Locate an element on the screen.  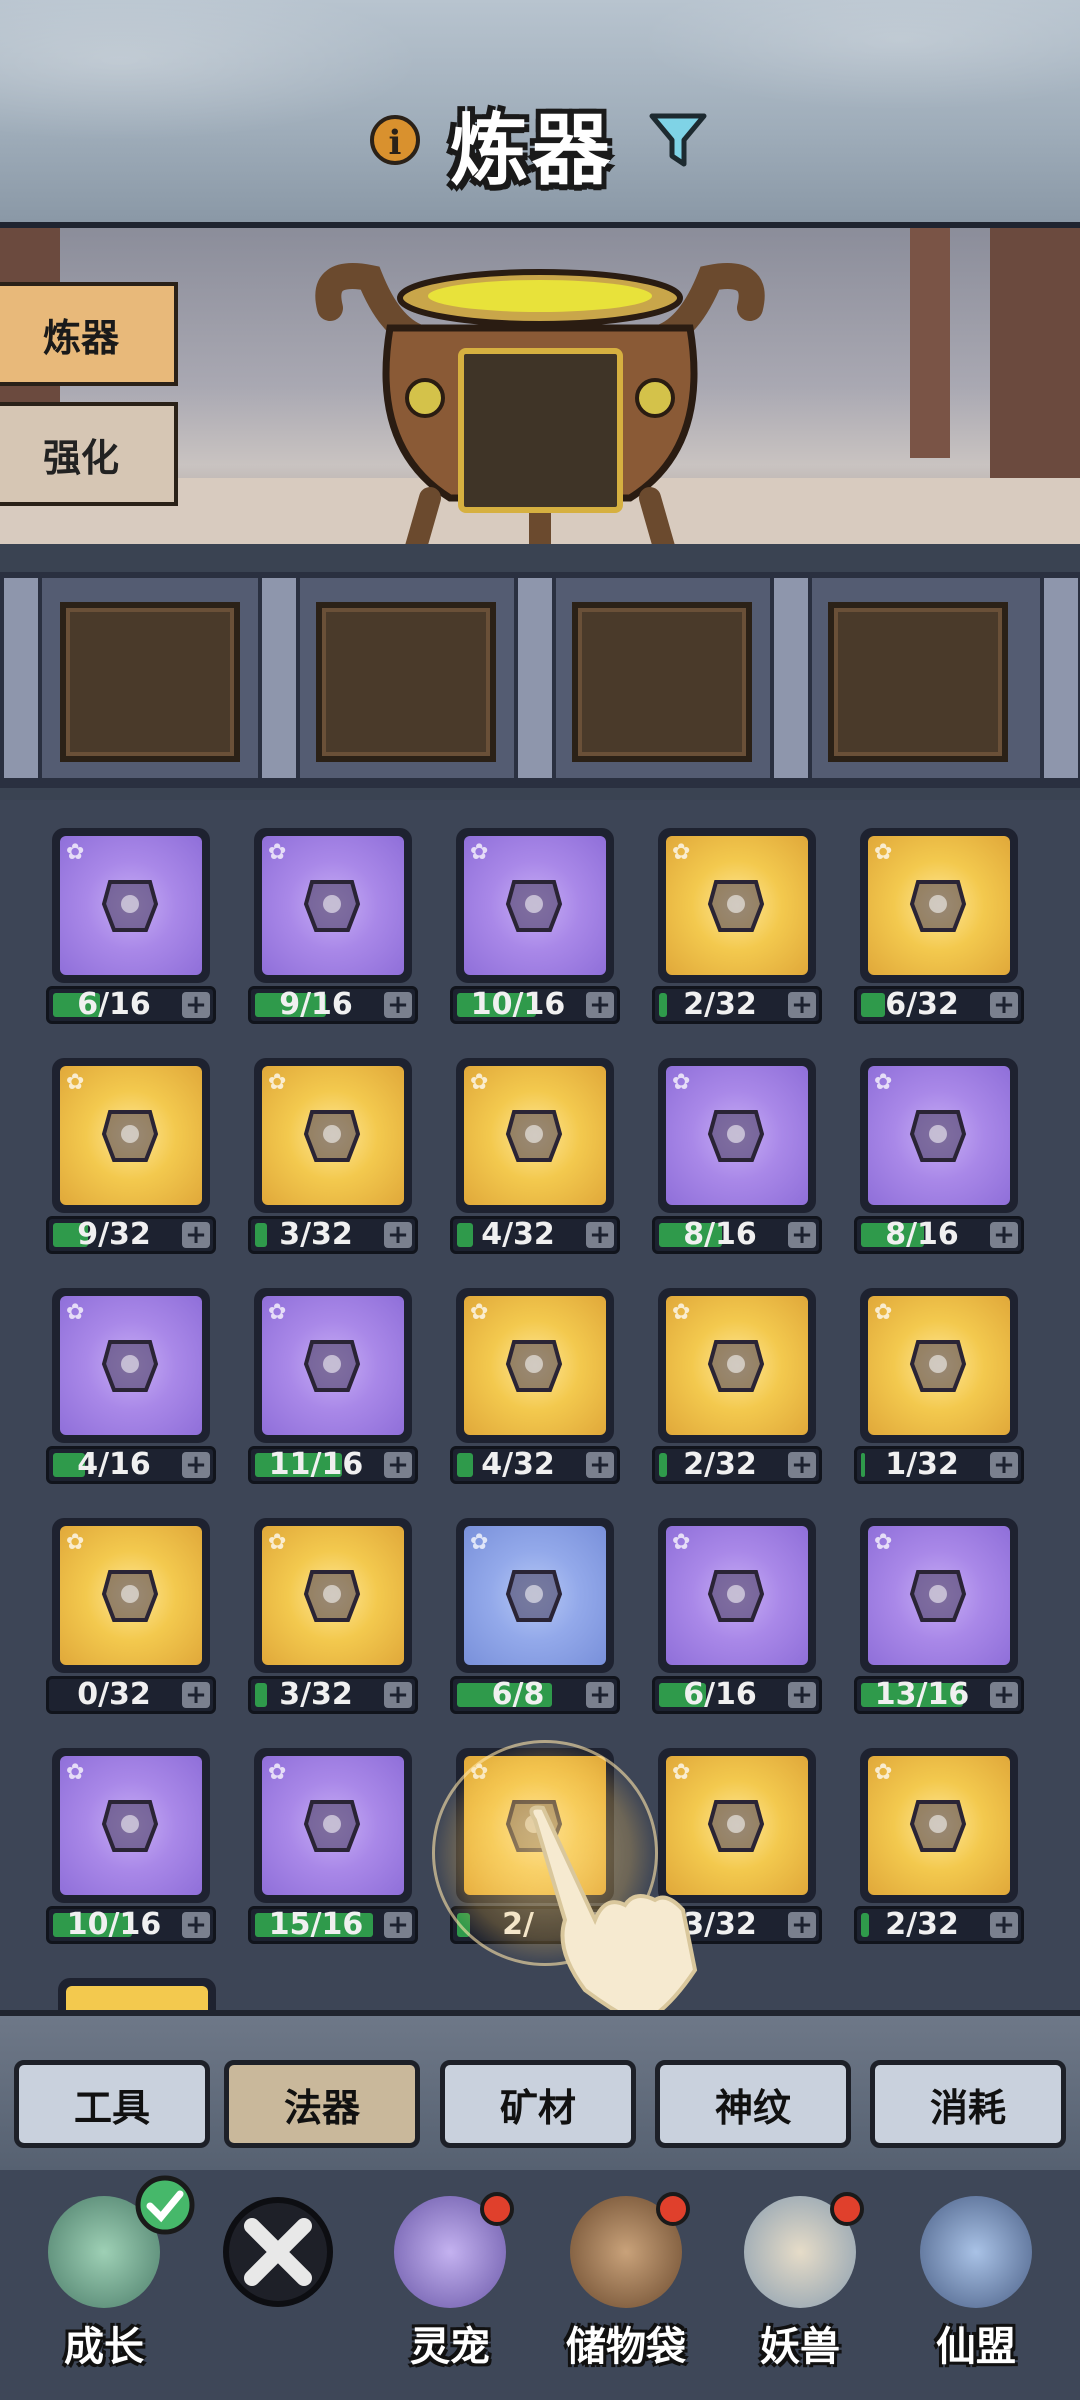
progress-bar: 4/32 + is located at coordinates (535, 1465).